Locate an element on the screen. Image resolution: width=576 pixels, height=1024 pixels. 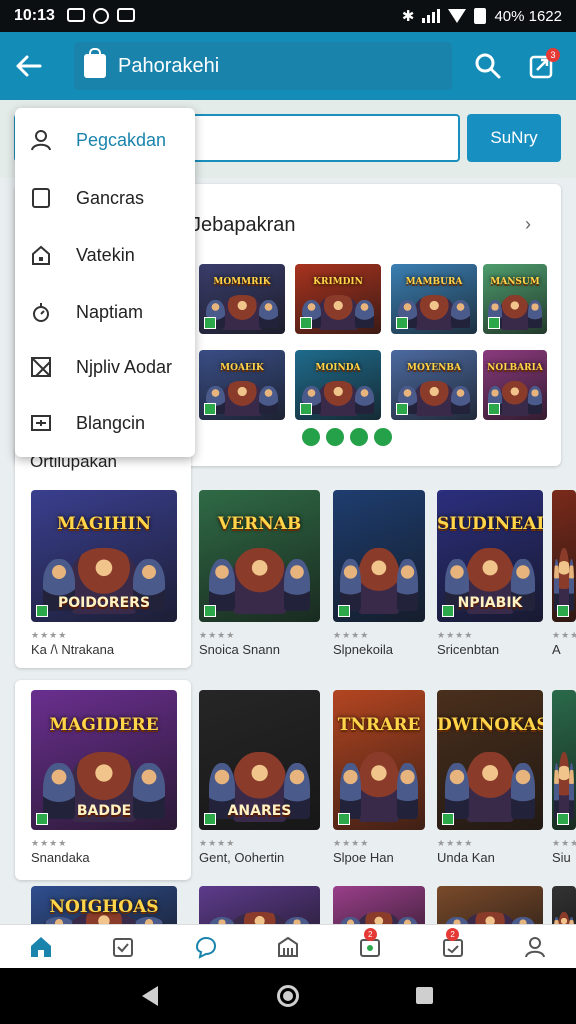
nav-store is located at coordinates (288, 946).